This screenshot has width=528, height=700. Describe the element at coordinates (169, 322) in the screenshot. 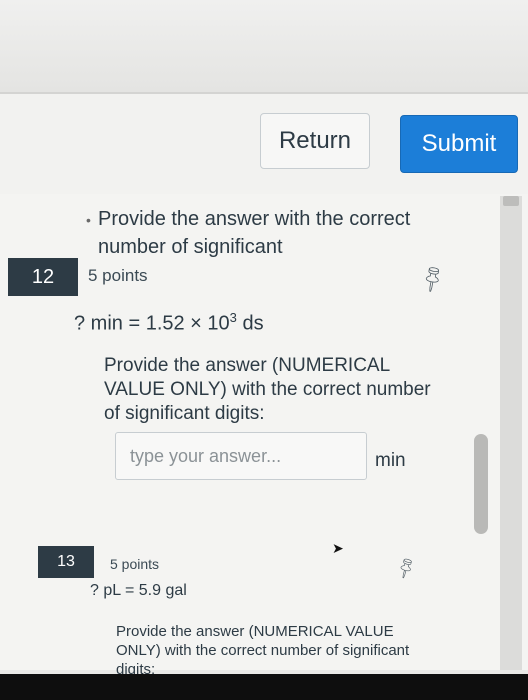

I see `question-equation: ? min = 1.52 × 103 ds` at that location.